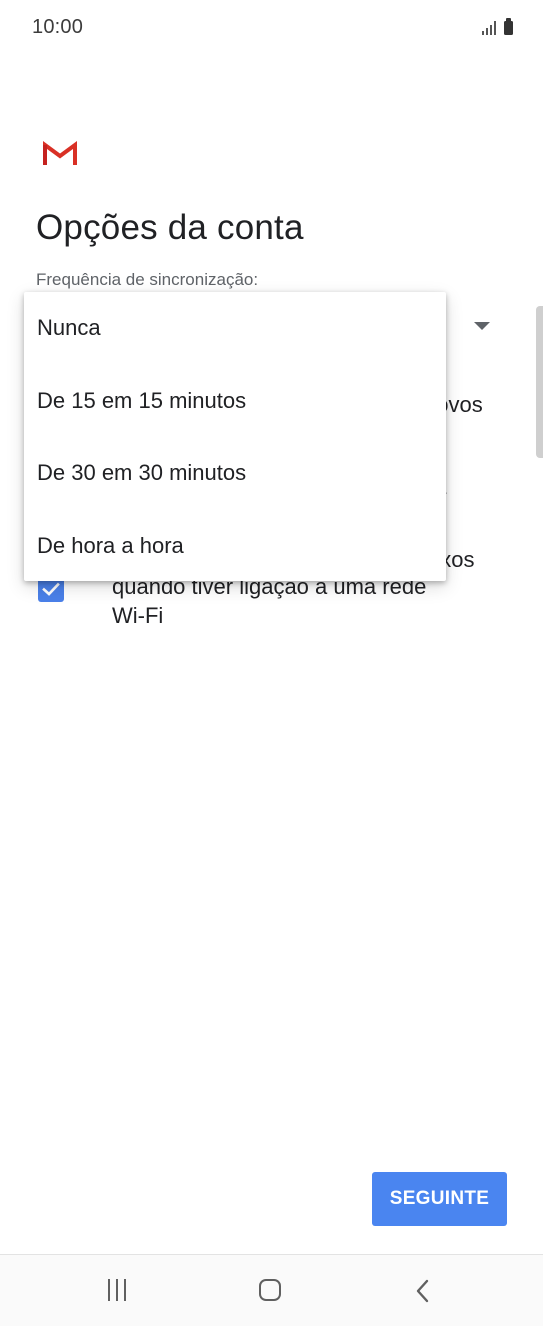  Describe the element at coordinates (482, 326) in the screenshot. I see `dropdown-arrow-icon` at that location.